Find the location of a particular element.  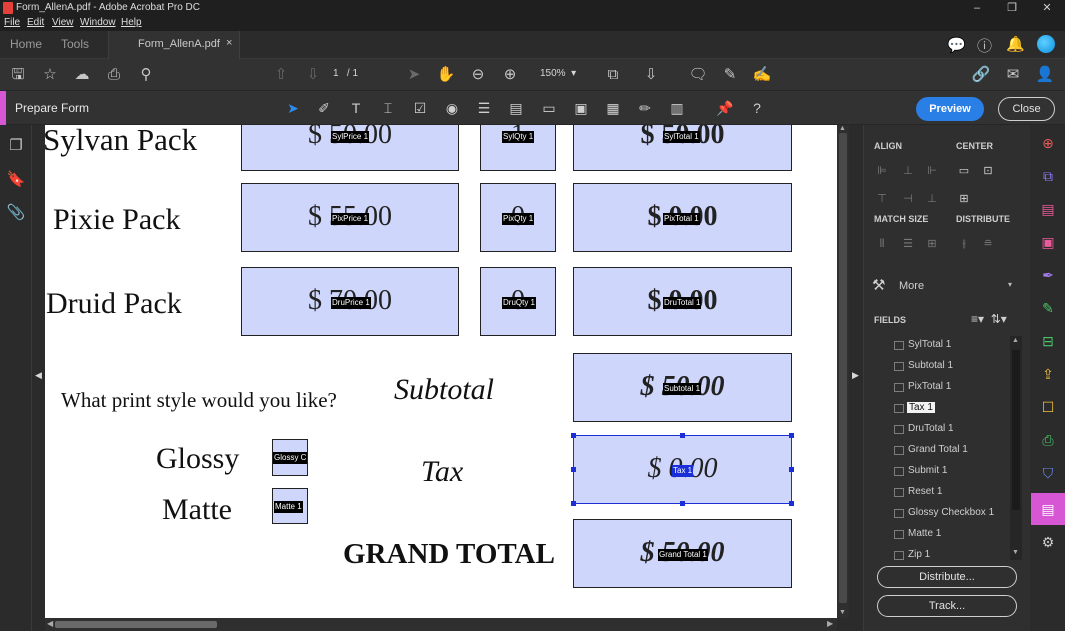

fill-sign-icon: ✒ is located at coordinates (1048, 275).